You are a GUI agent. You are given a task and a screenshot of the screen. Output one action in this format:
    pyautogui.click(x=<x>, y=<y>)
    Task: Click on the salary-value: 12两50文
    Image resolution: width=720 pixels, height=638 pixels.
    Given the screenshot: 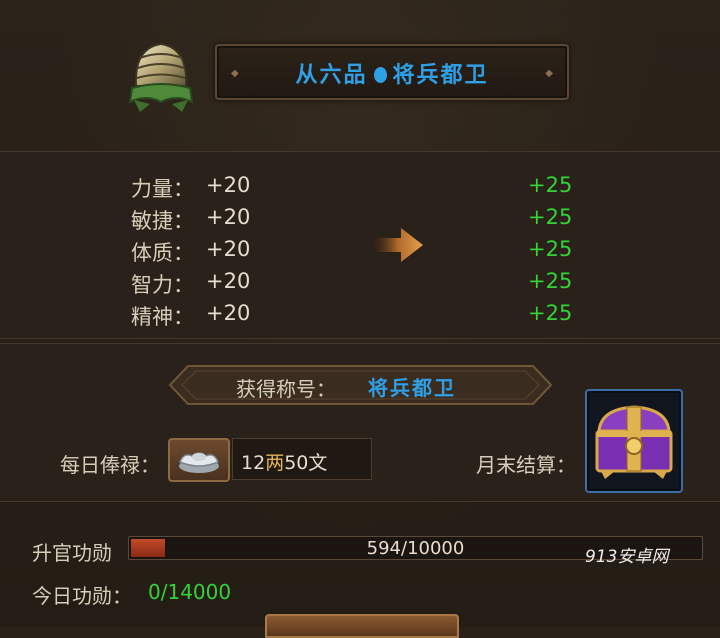 What is the action you would take?
    pyautogui.click(x=284, y=461)
    